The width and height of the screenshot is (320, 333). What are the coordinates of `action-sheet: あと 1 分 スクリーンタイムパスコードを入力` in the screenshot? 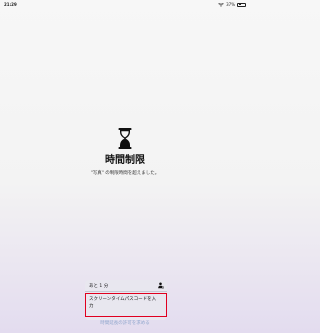 It's located at (126, 300).